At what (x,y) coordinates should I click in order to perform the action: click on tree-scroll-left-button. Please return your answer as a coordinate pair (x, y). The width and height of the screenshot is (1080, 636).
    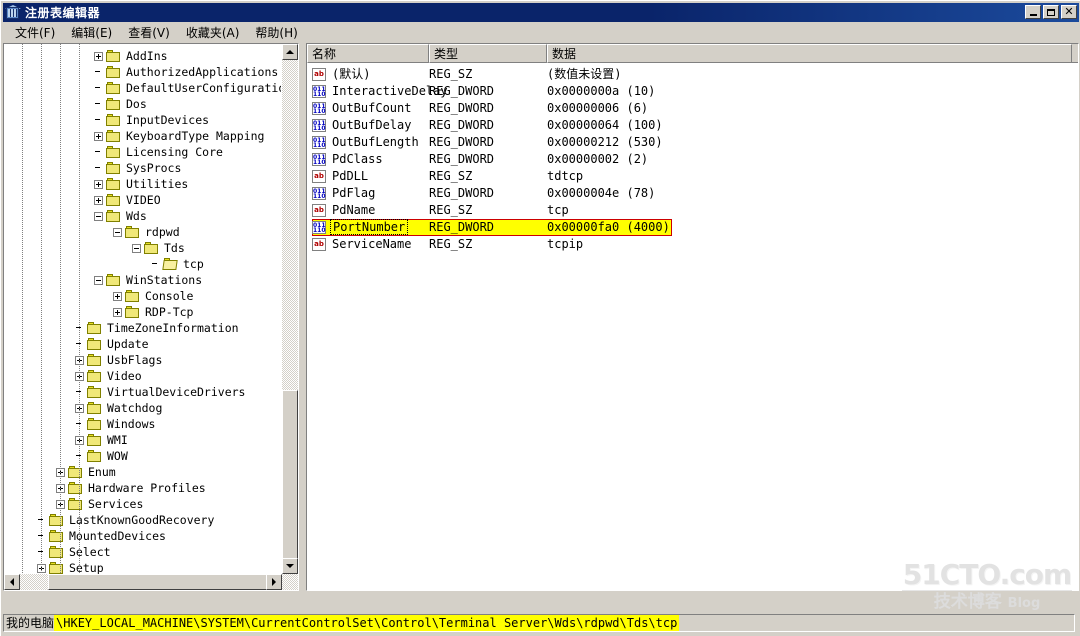
    Looking at the image, I should click on (12, 582).